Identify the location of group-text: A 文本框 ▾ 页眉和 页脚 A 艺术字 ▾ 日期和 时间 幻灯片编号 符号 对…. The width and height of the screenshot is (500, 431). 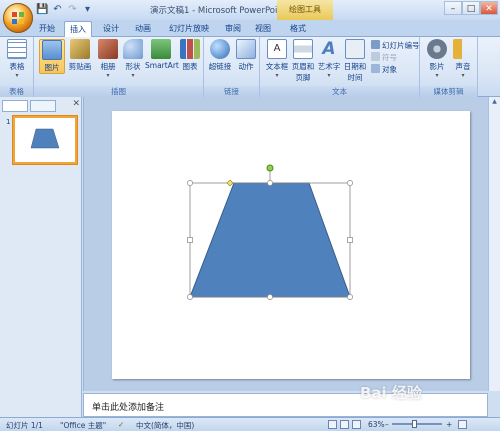
(340, 67).